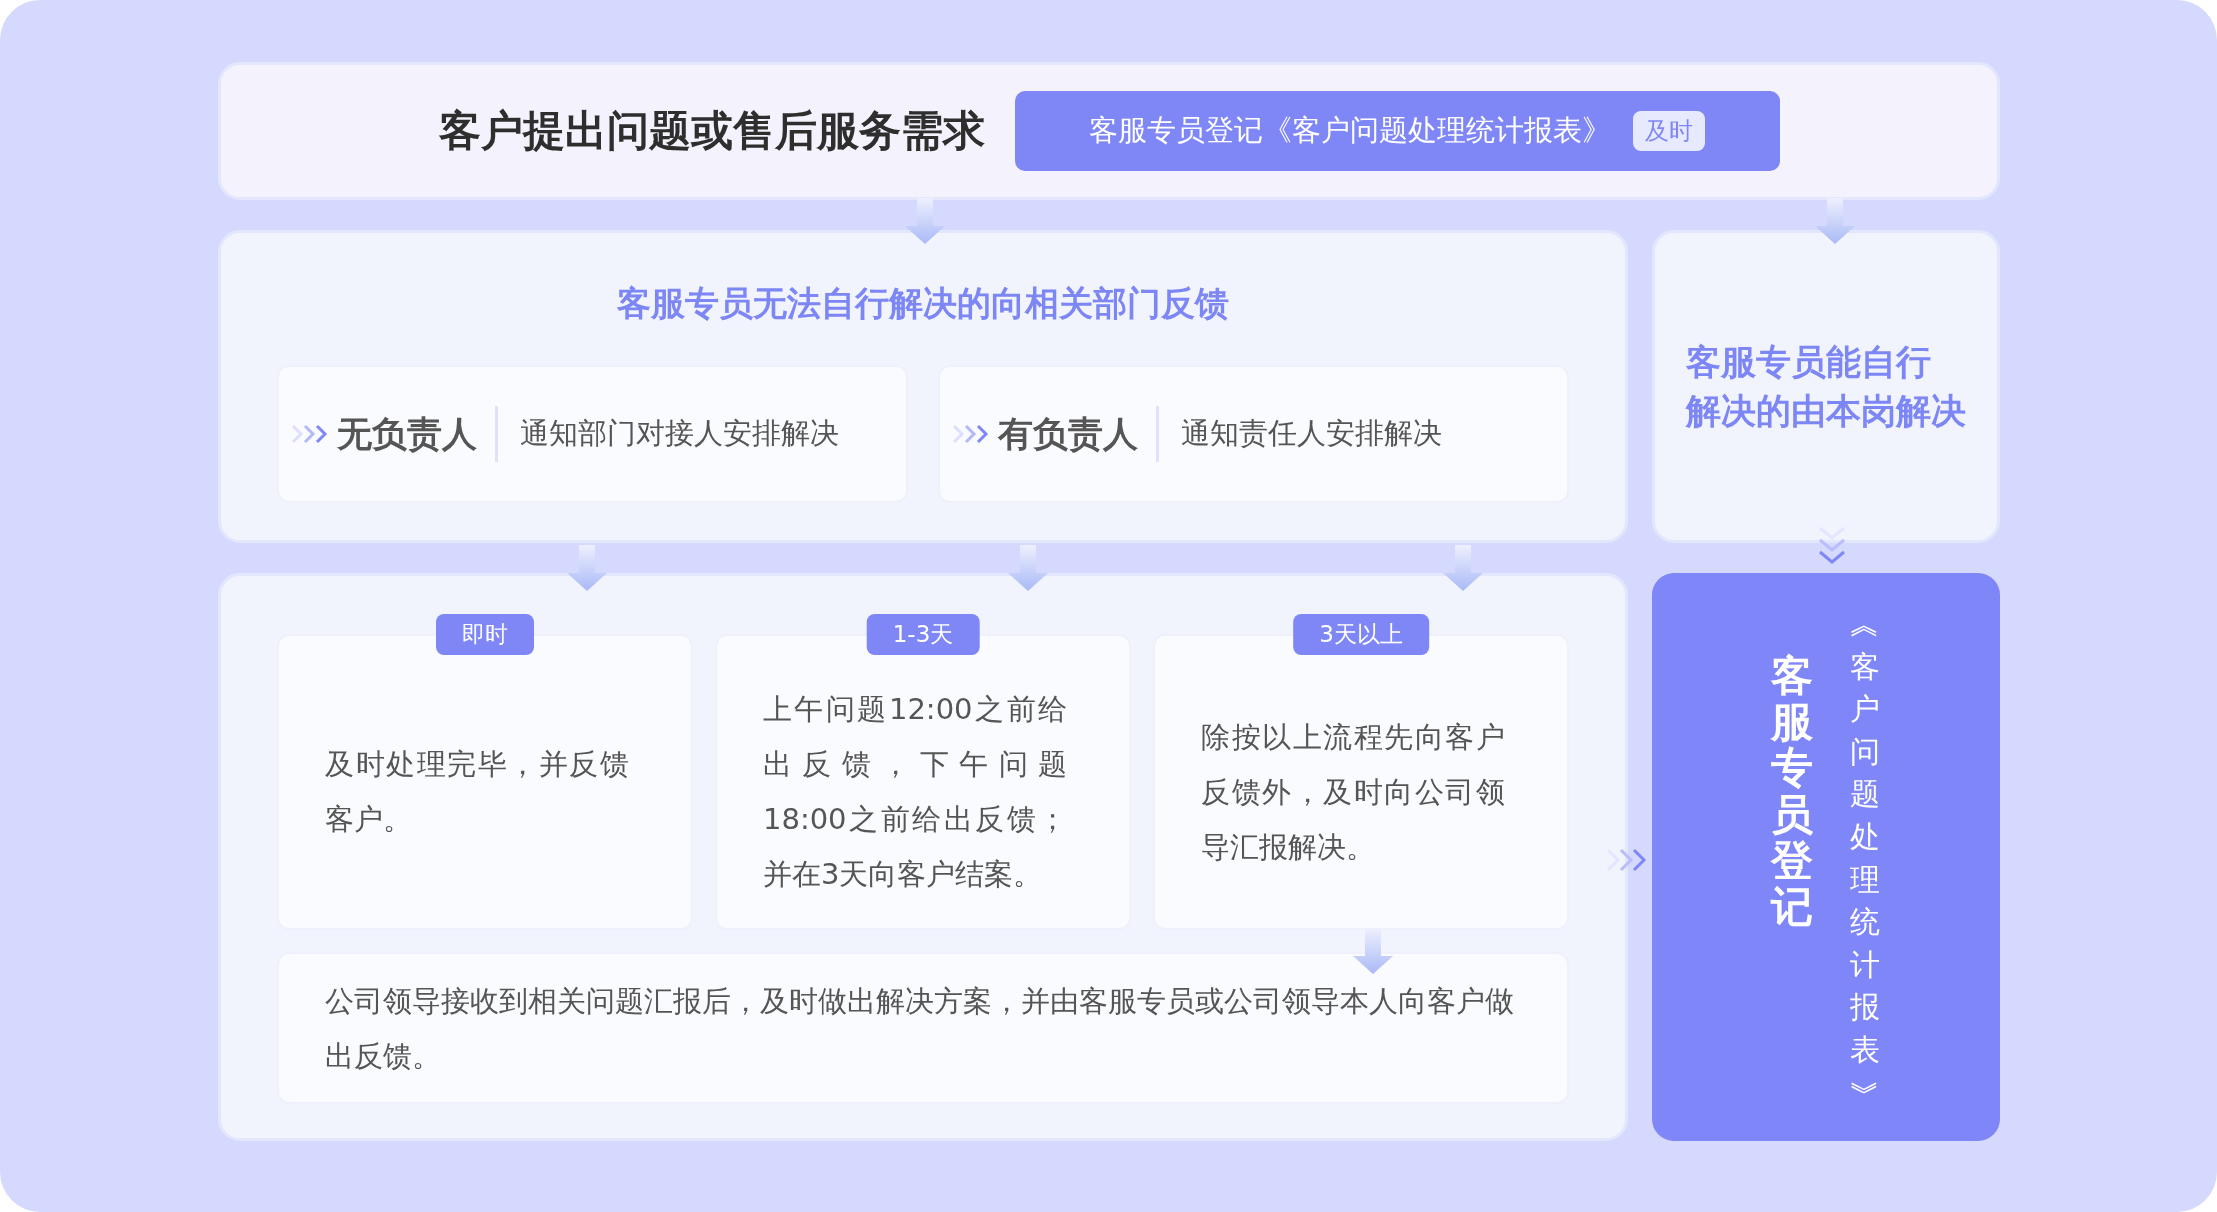 The width and height of the screenshot is (2217, 1212). What do you see at coordinates (923, 634) in the screenshot?
I see `timing-tag: 1-3天` at bounding box center [923, 634].